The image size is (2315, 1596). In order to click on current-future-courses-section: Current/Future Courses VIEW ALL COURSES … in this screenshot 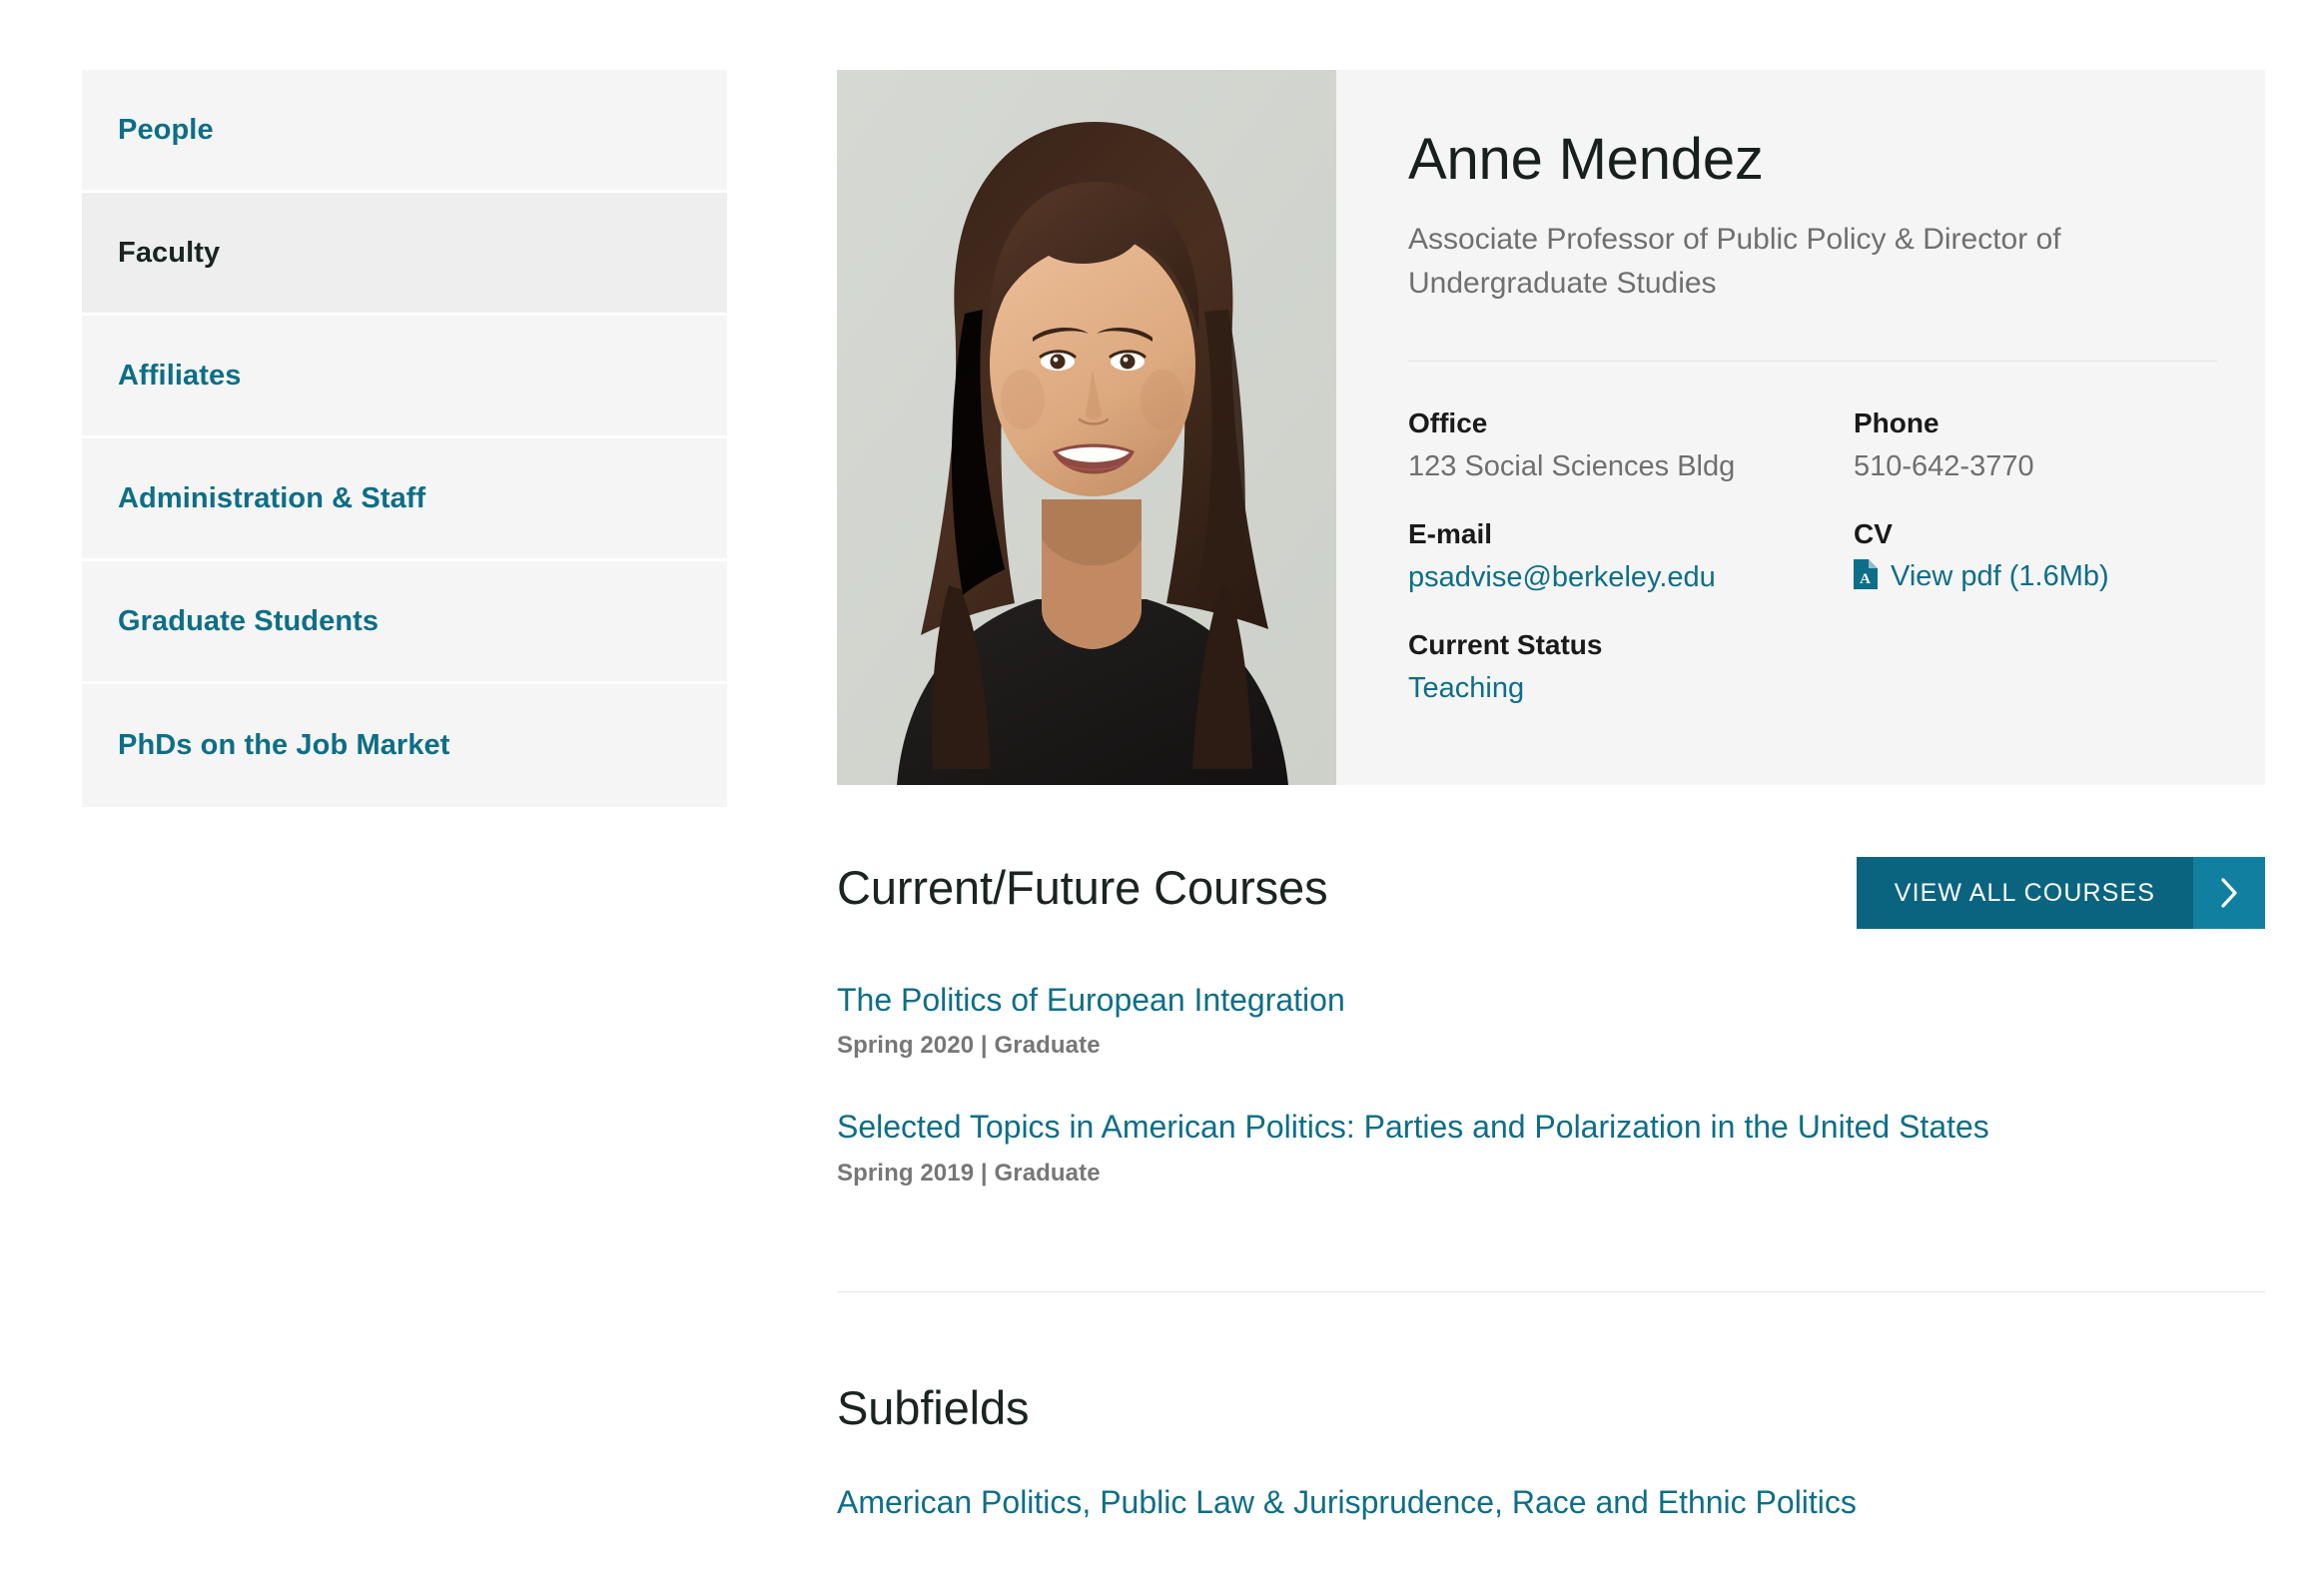, I will do `click(1551, 1022)`.